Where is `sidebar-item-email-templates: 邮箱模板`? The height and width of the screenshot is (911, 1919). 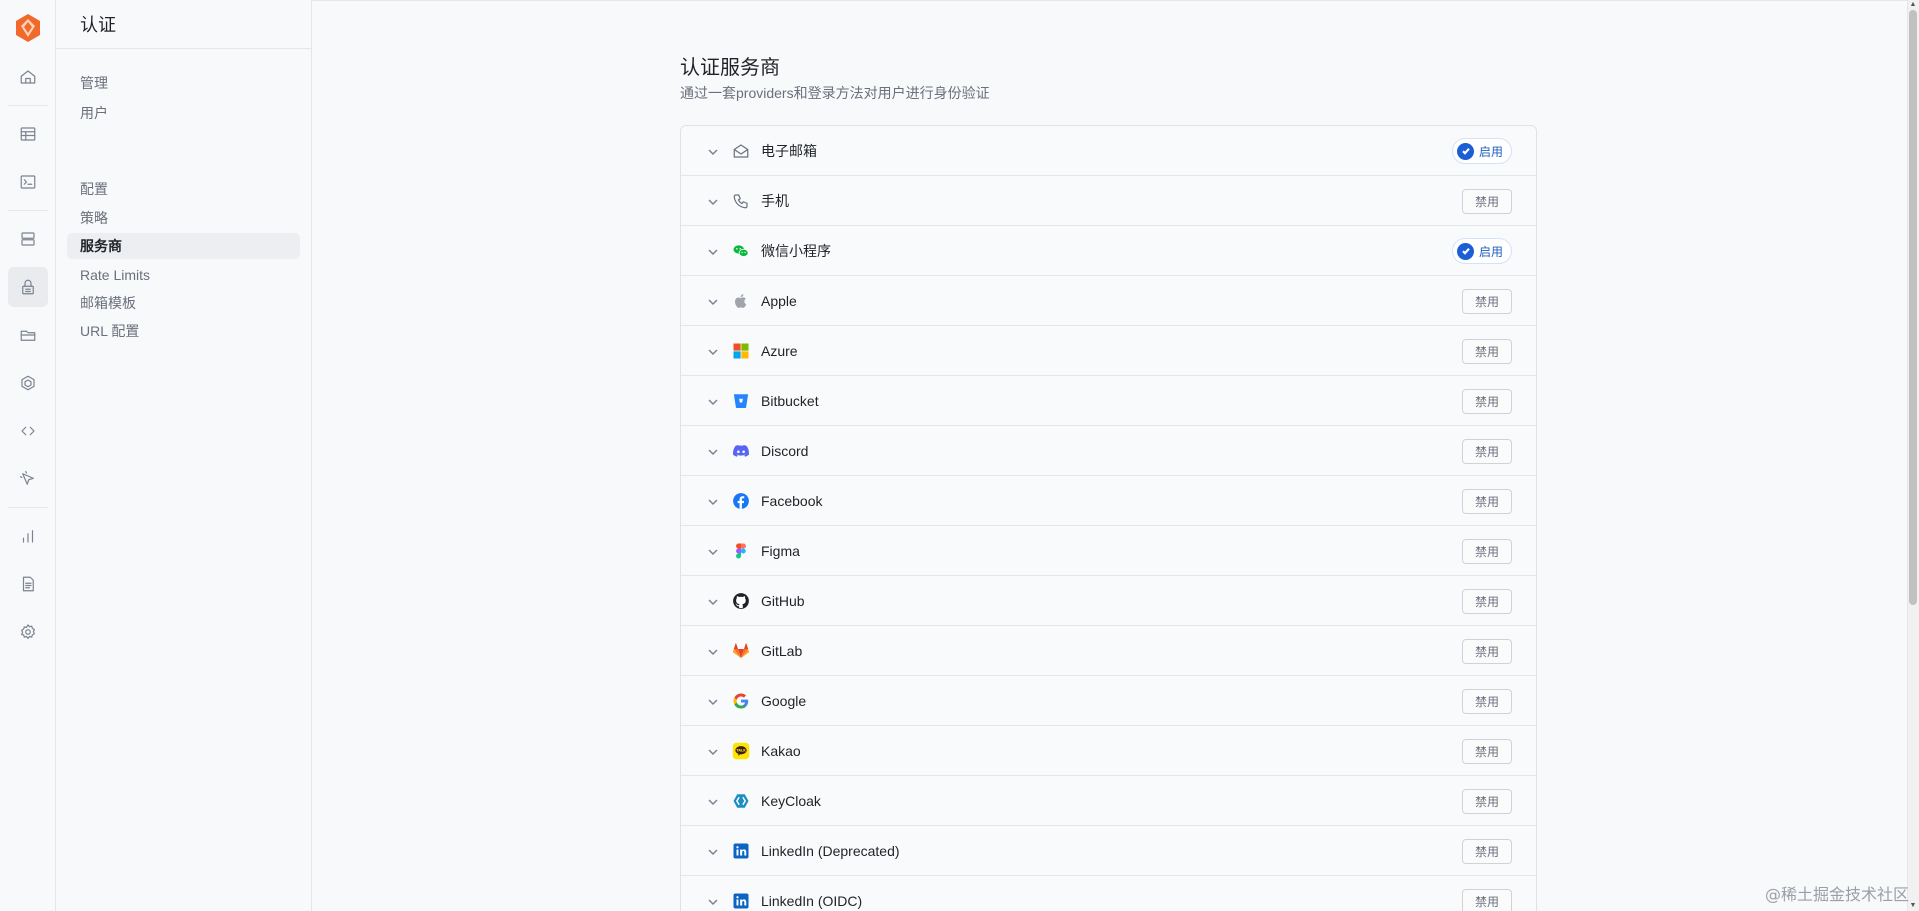
sidebar-item-email-templates: 邮箱模板 is located at coordinates (183, 303).